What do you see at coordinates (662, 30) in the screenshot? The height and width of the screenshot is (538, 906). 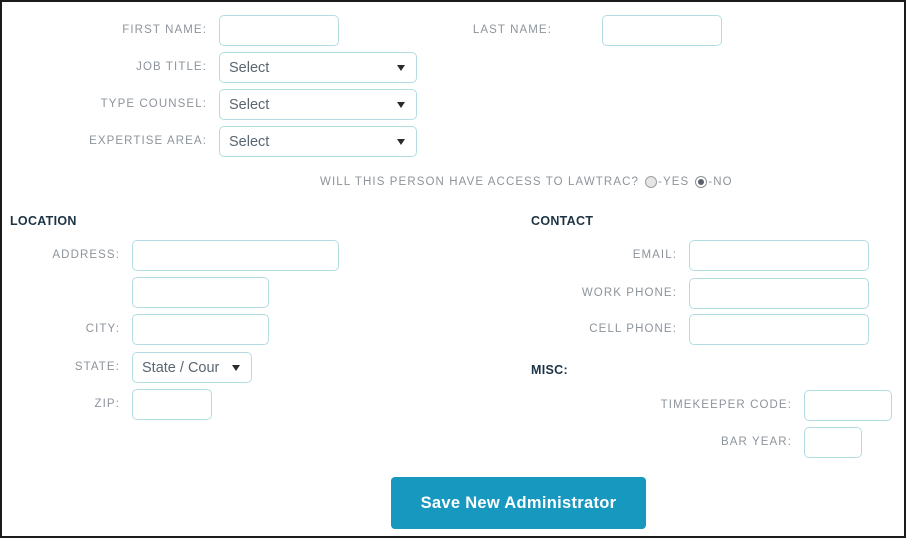 I see `last-name-input` at bounding box center [662, 30].